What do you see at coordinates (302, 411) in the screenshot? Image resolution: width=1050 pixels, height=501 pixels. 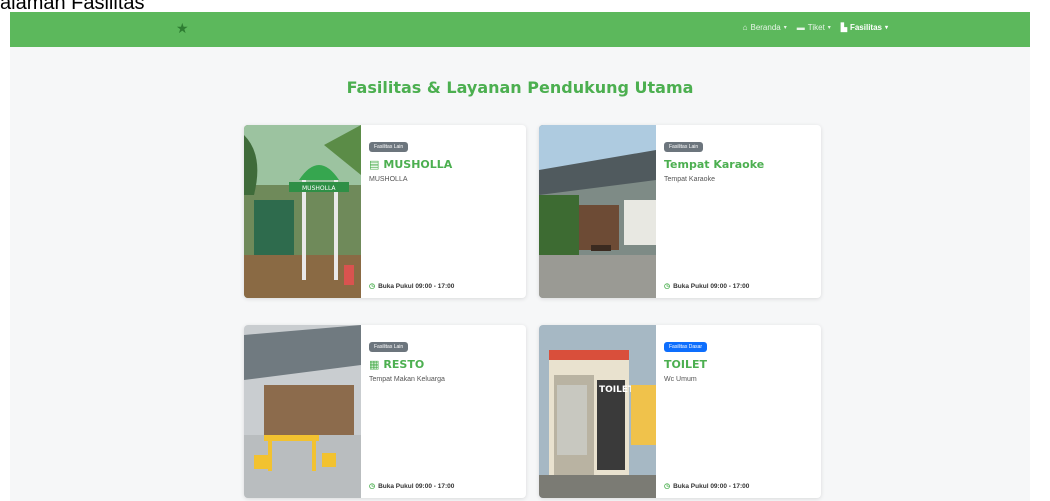 I see `facility-photo-resto` at bounding box center [302, 411].